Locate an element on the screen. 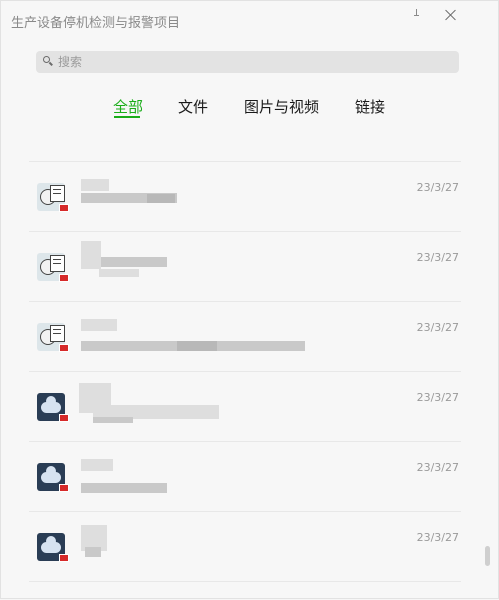 This screenshot has height=600, width=499. tab-media: 图片与视频 is located at coordinates (281, 106).